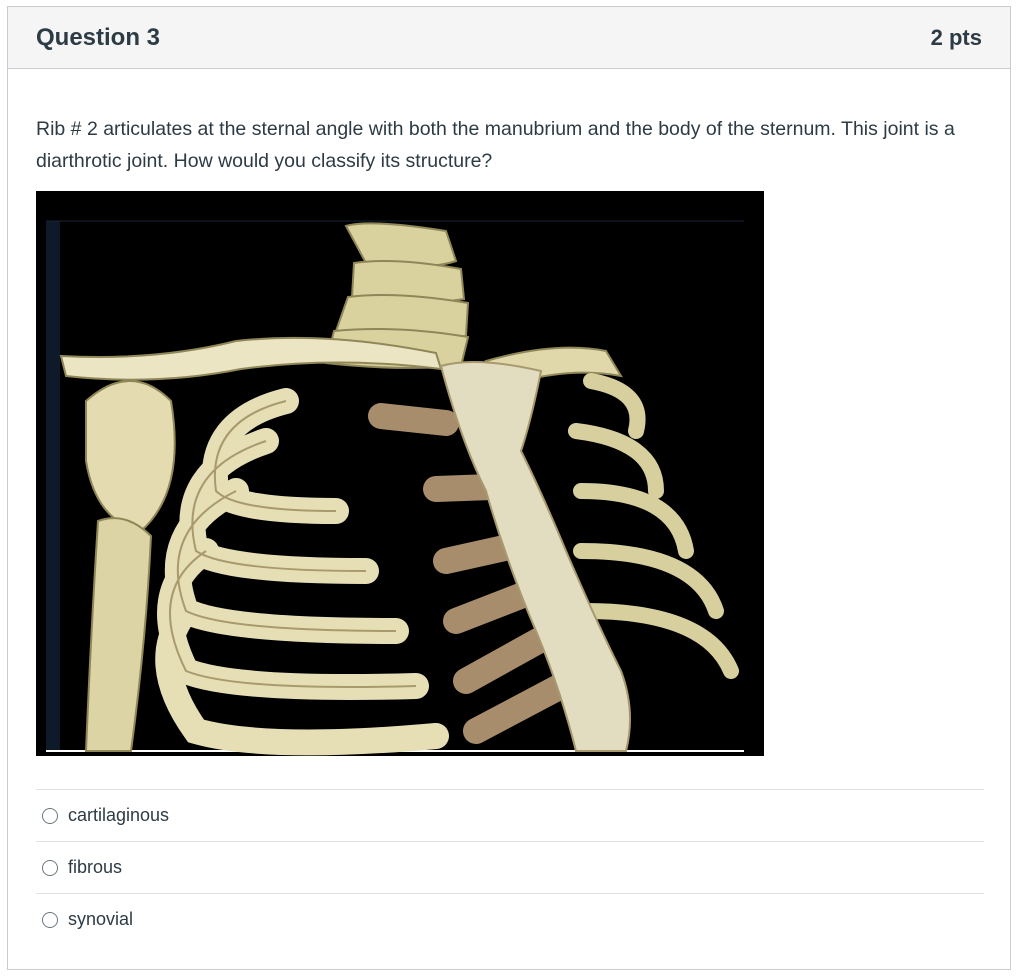 The height and width of the screenshot is (979, 1024). What do you see at coordinates (509, 38) in the screenshot?
I see `question-header: Question 3 2 pts` at bounding box center [509, 38].